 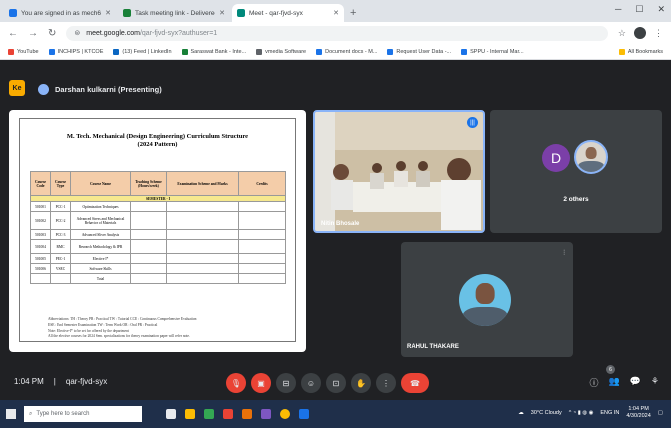 I want to click on table-header: Examination Scheme and Marks, so click(x=202, y=183).